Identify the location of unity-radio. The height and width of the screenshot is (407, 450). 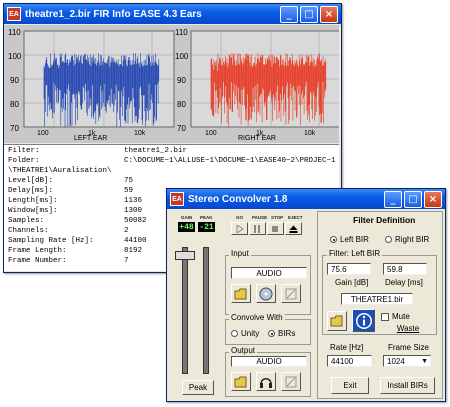
(234, 333).